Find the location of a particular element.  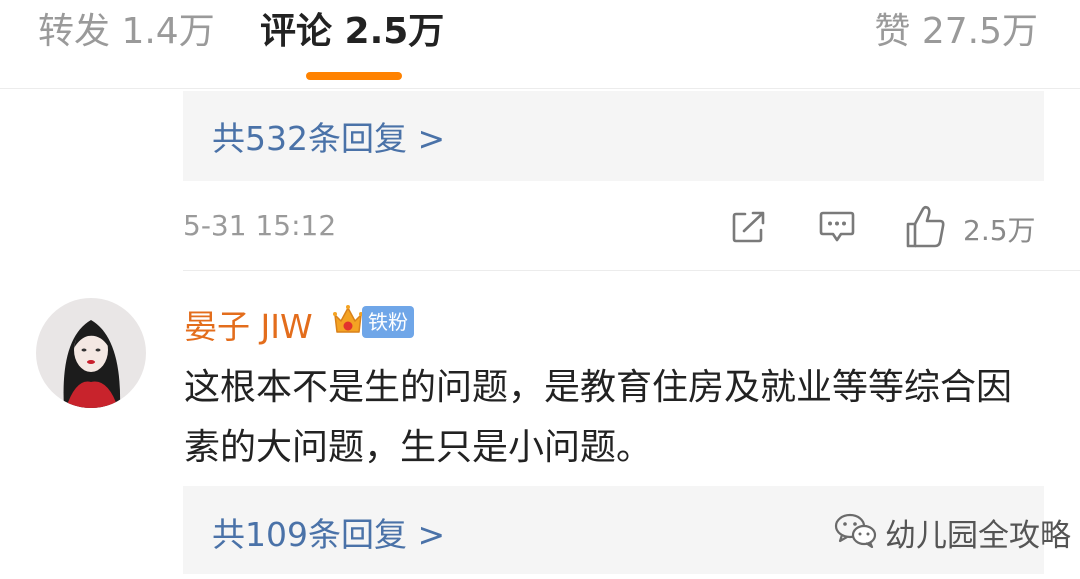

active-tab-indicator is located at coordinates (354, 76).